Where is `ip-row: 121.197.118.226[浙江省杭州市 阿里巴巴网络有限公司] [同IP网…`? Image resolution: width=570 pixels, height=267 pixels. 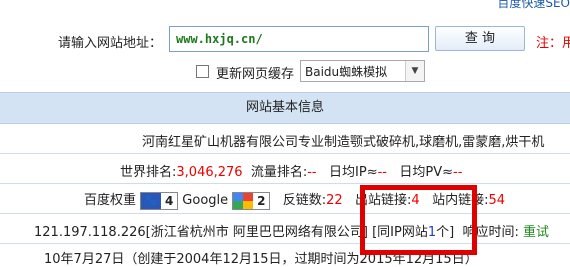 ip-row: 121.197.118.226[浙江省杭州市 阿里巴巴网络有限公司] [同IP网… is located at coordinates (285, 229).